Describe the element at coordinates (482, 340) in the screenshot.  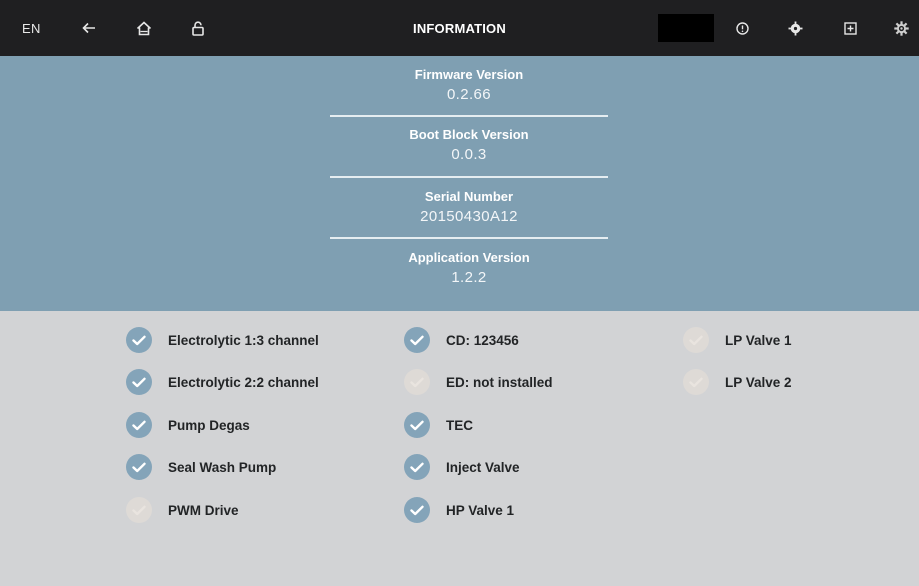
I see `feature-label: CD: 123456` at that location.